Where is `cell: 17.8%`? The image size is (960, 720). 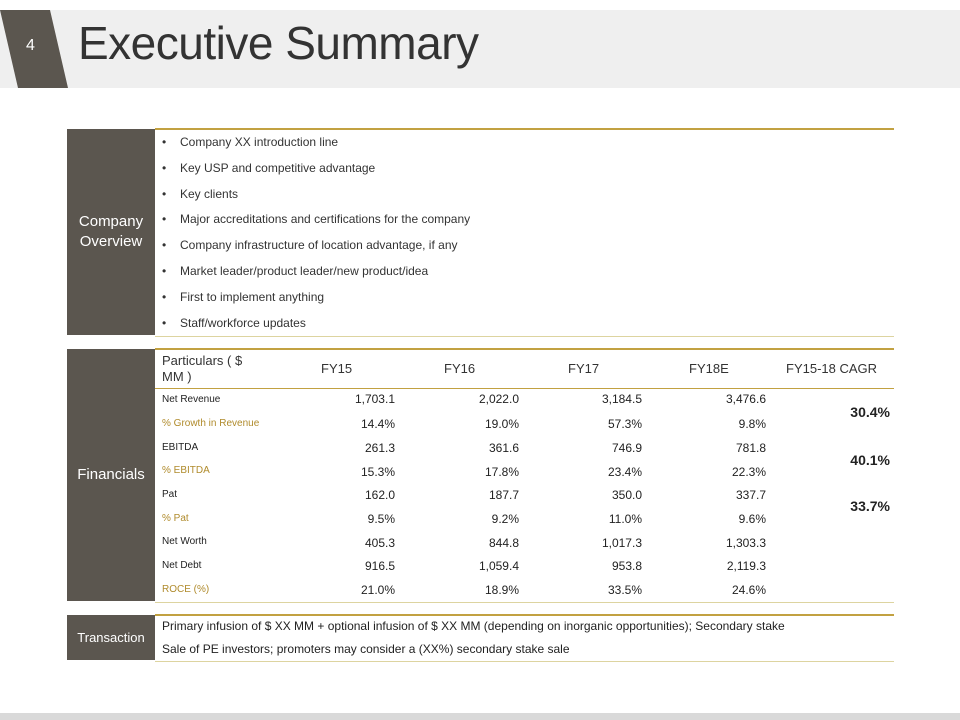 cell: 17.8% is located at coordinates (501, 472).